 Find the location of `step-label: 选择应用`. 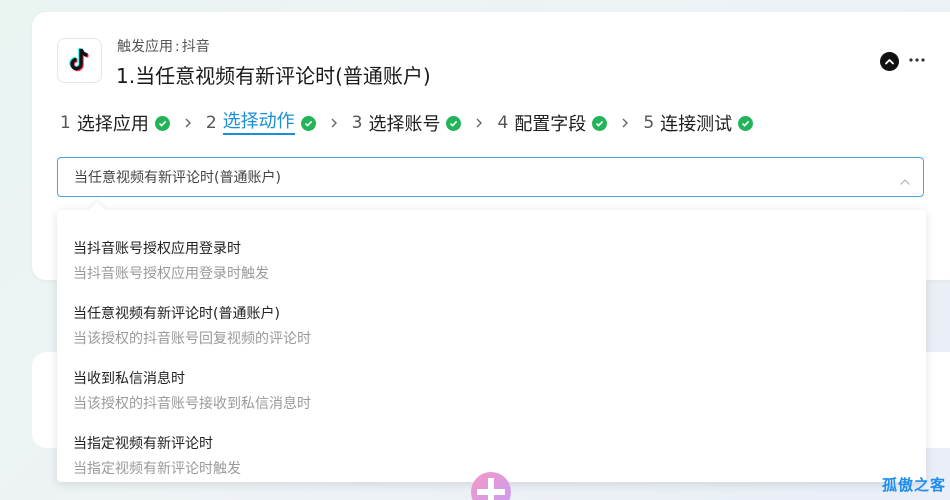

step-label: 选择应用 is located at coordinates (112, 124).